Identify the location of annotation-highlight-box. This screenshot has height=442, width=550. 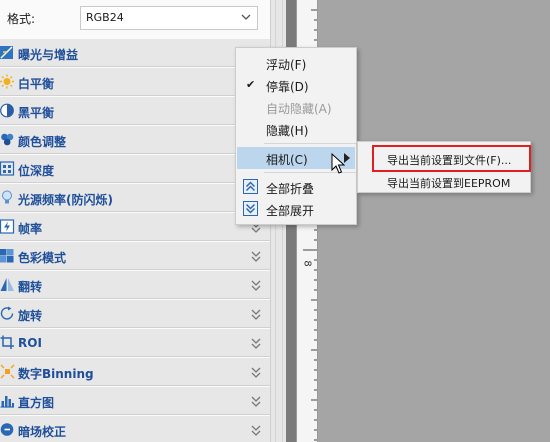
(451, 158).